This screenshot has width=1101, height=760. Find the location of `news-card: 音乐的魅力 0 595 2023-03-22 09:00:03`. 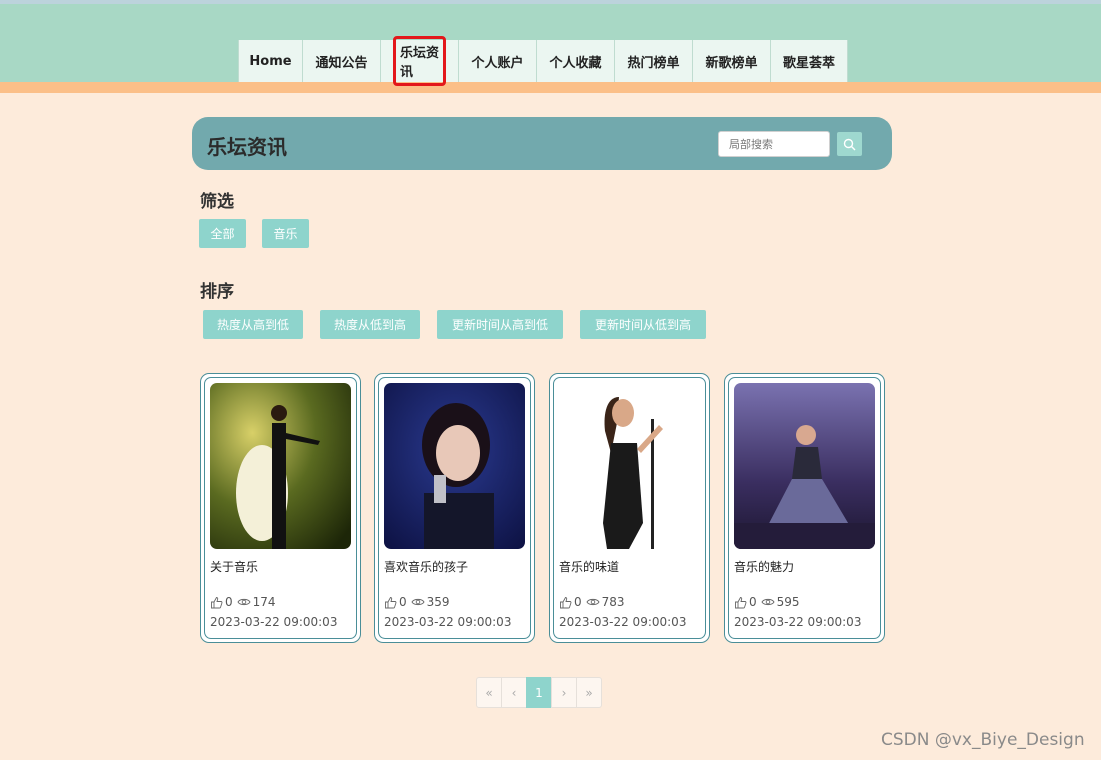

news-card: 音乐的魅力 0 595 2023-03-22 09:00:03 is located at coordinates (804, 508).